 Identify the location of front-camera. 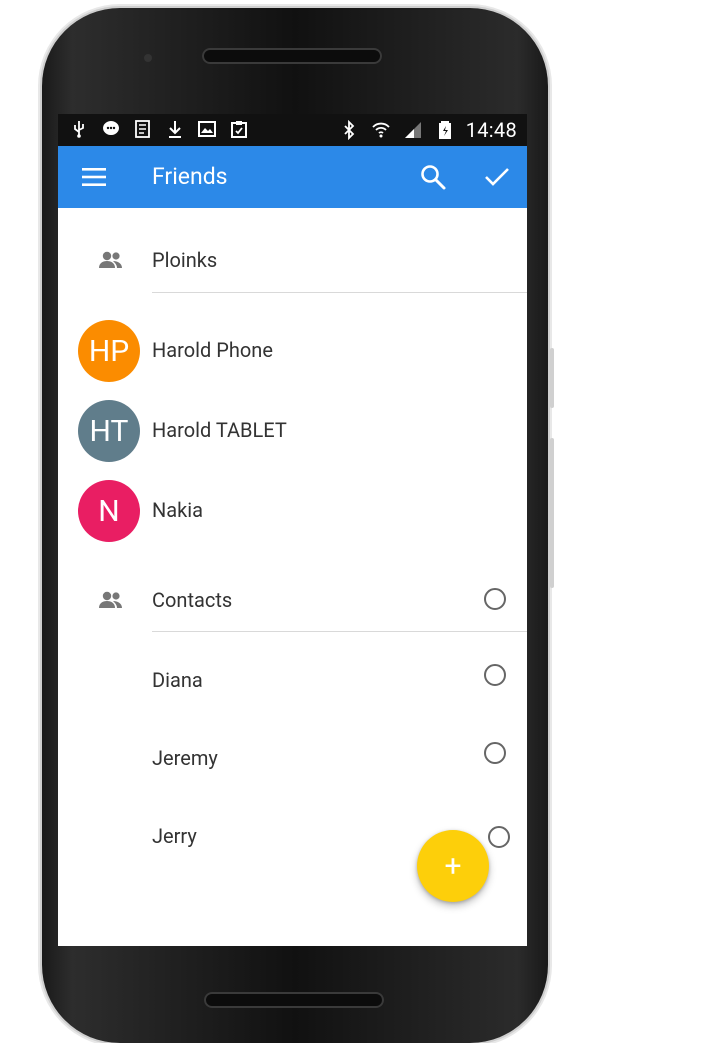
(148, 58).